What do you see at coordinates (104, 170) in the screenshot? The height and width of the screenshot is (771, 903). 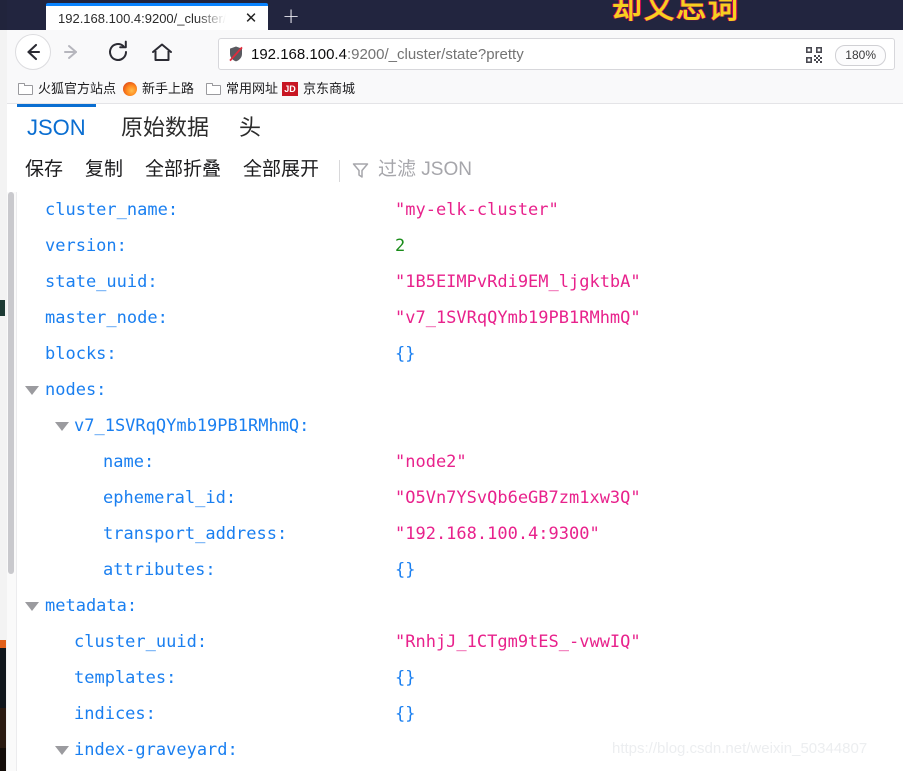 I see `copy-button: 复制` at bounding box center [104, 170].